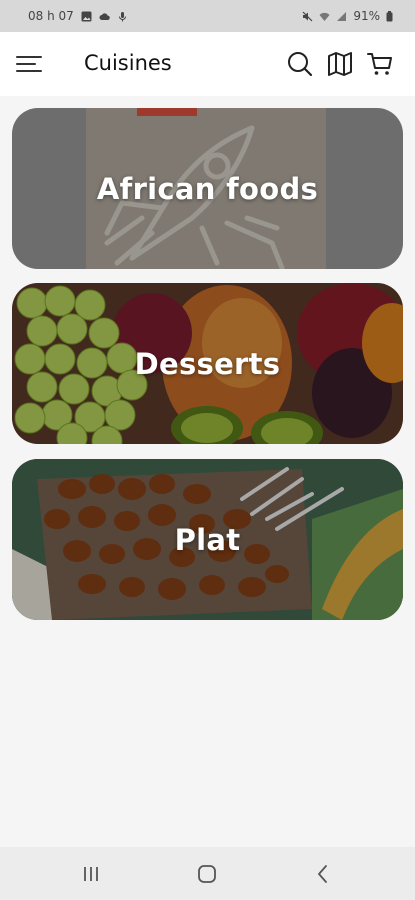 The width and height of the screenshot is (415, 900). Describe the element at coordinates (323, 874) in the screenshot. I see `back-icon` at that location.